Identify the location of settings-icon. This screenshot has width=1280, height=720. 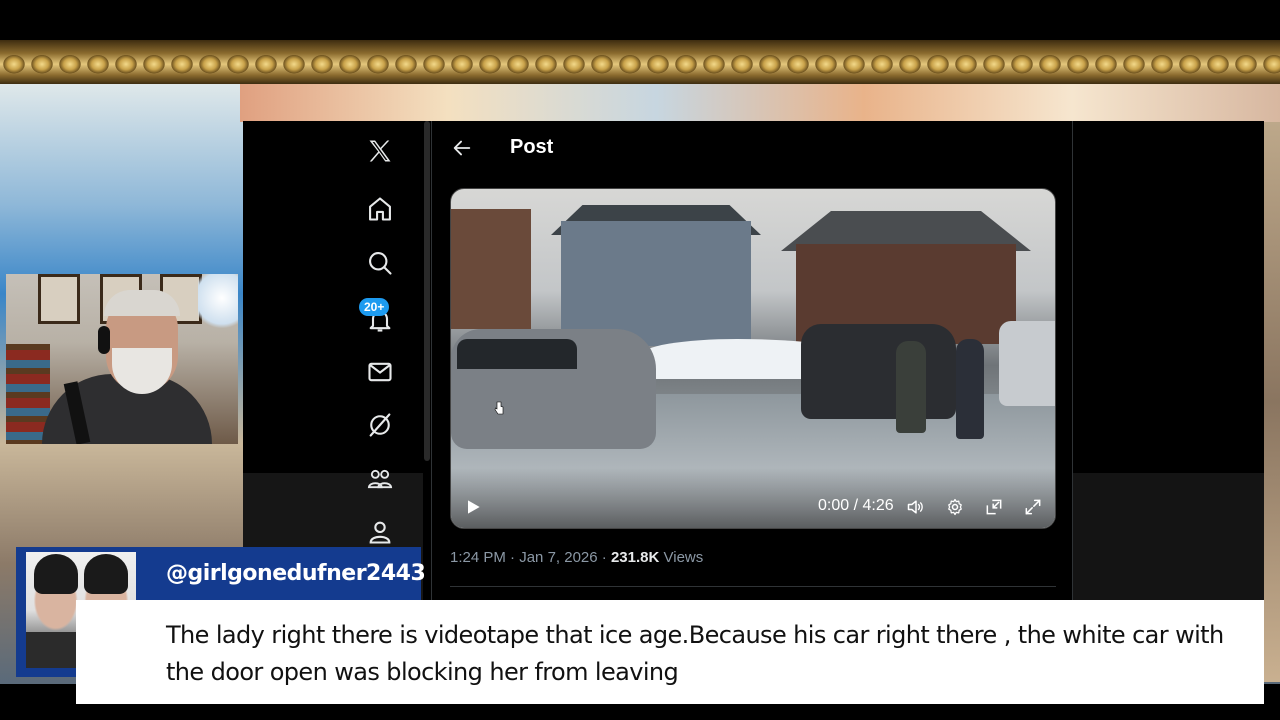
(955, 507).